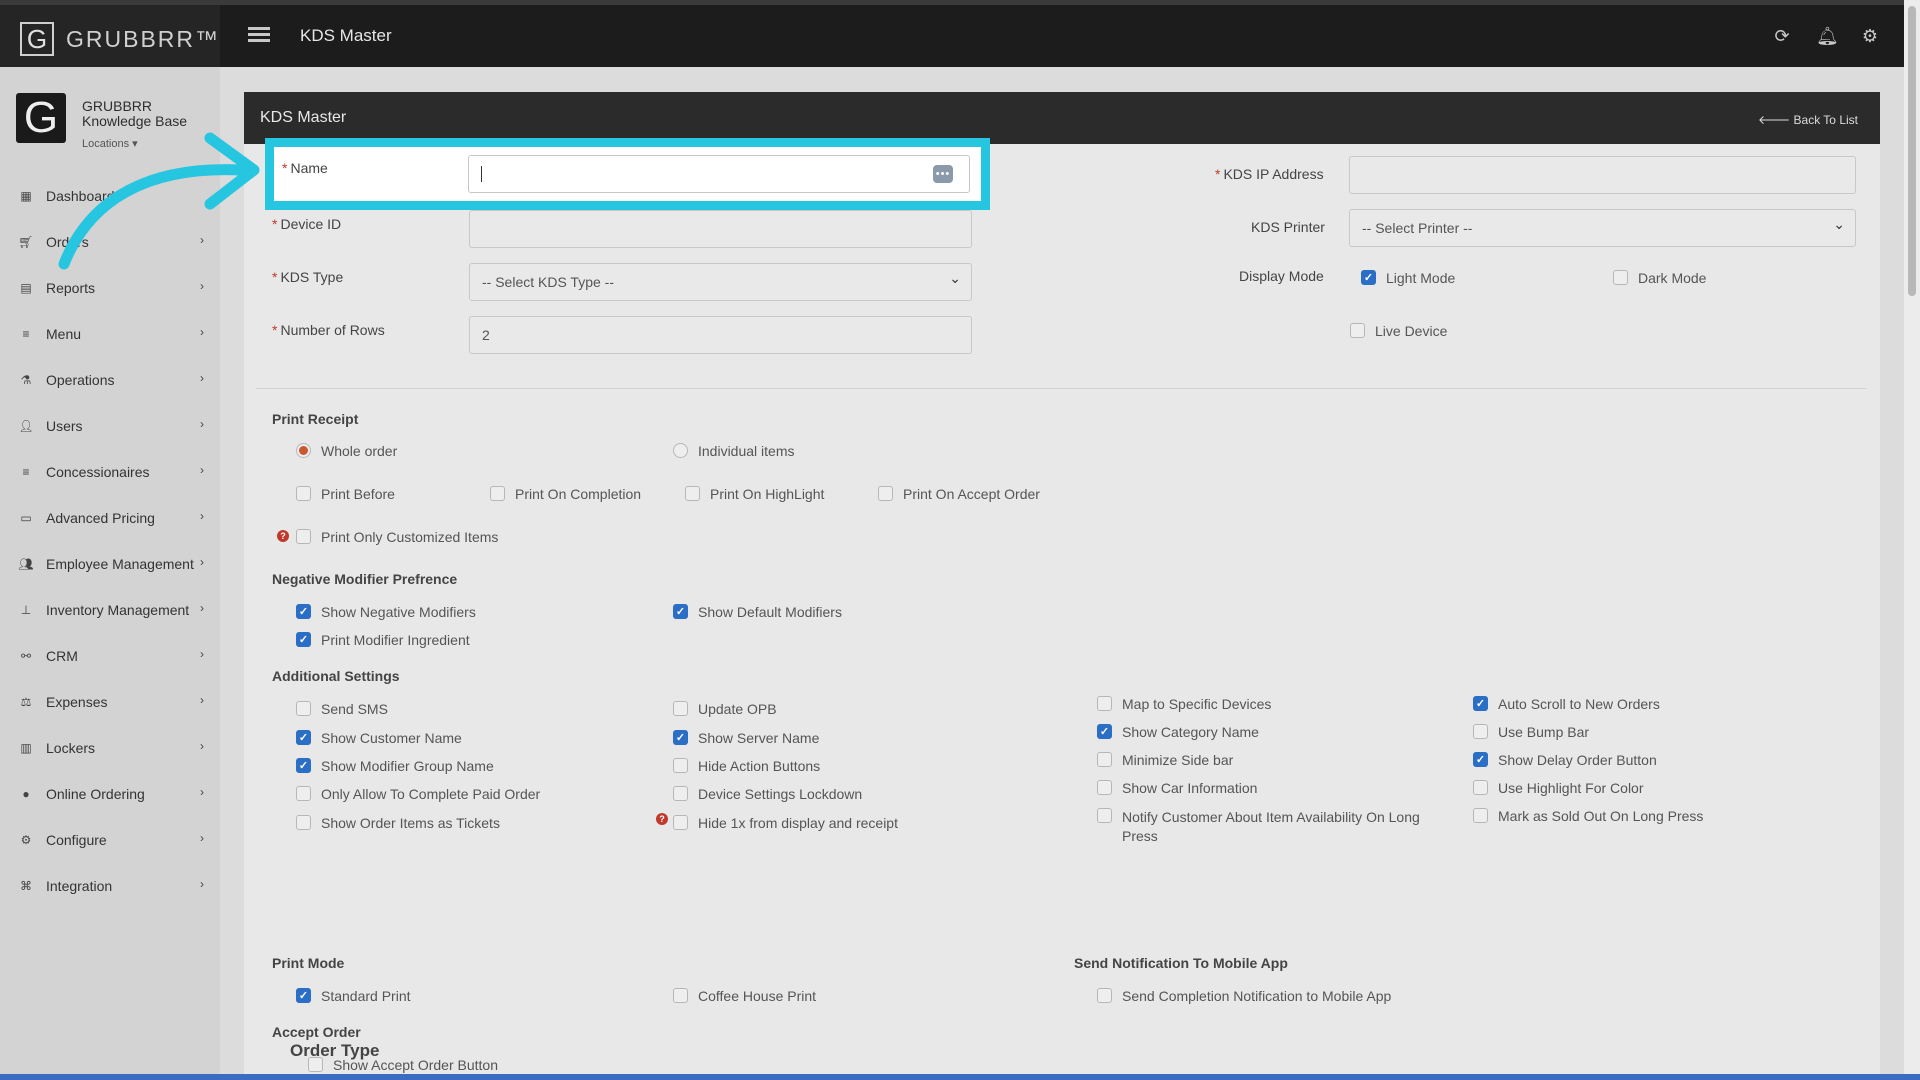 Image resolution: width=1920 pixels, height=1080 pixels. I want to click on device-id-input, so click(720, 229).